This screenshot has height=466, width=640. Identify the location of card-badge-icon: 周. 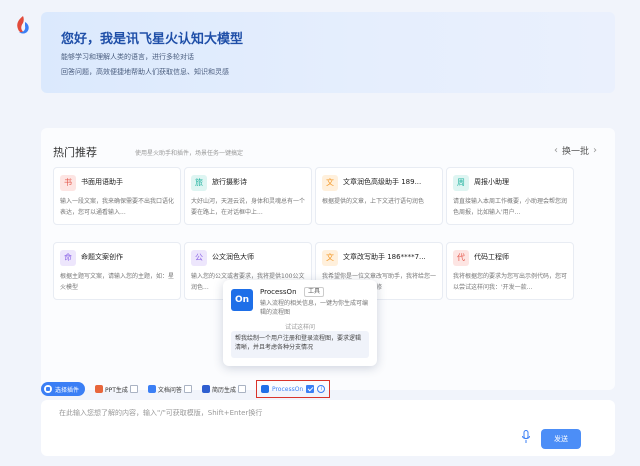
(461, 183).